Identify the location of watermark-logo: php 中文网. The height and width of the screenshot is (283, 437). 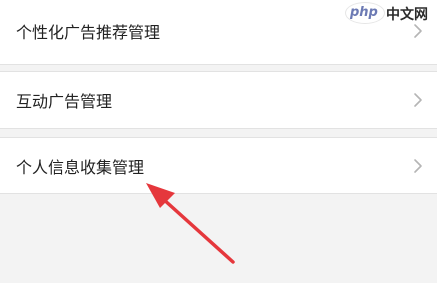
(391, 13).